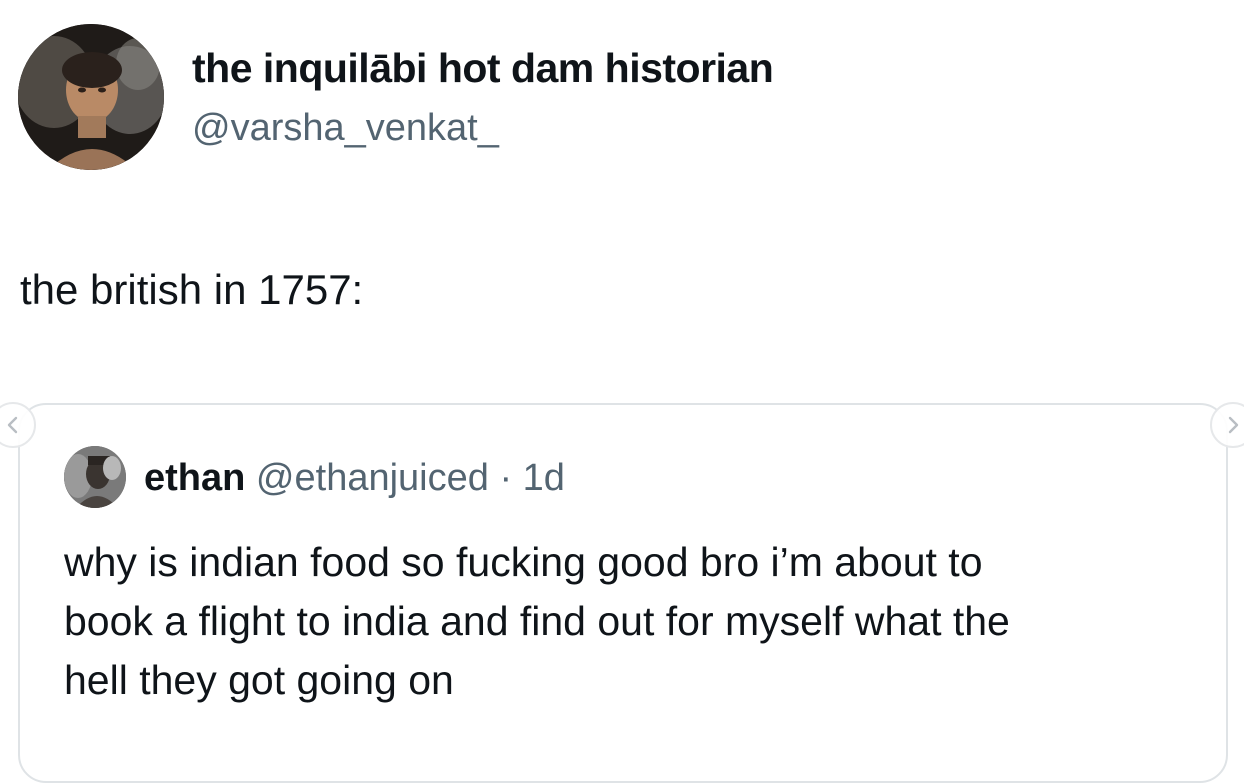  Describe the element at coordinates (372, 478) in the screenshot. I see `quoted-author-handle: @ethanjuiced` at that location.